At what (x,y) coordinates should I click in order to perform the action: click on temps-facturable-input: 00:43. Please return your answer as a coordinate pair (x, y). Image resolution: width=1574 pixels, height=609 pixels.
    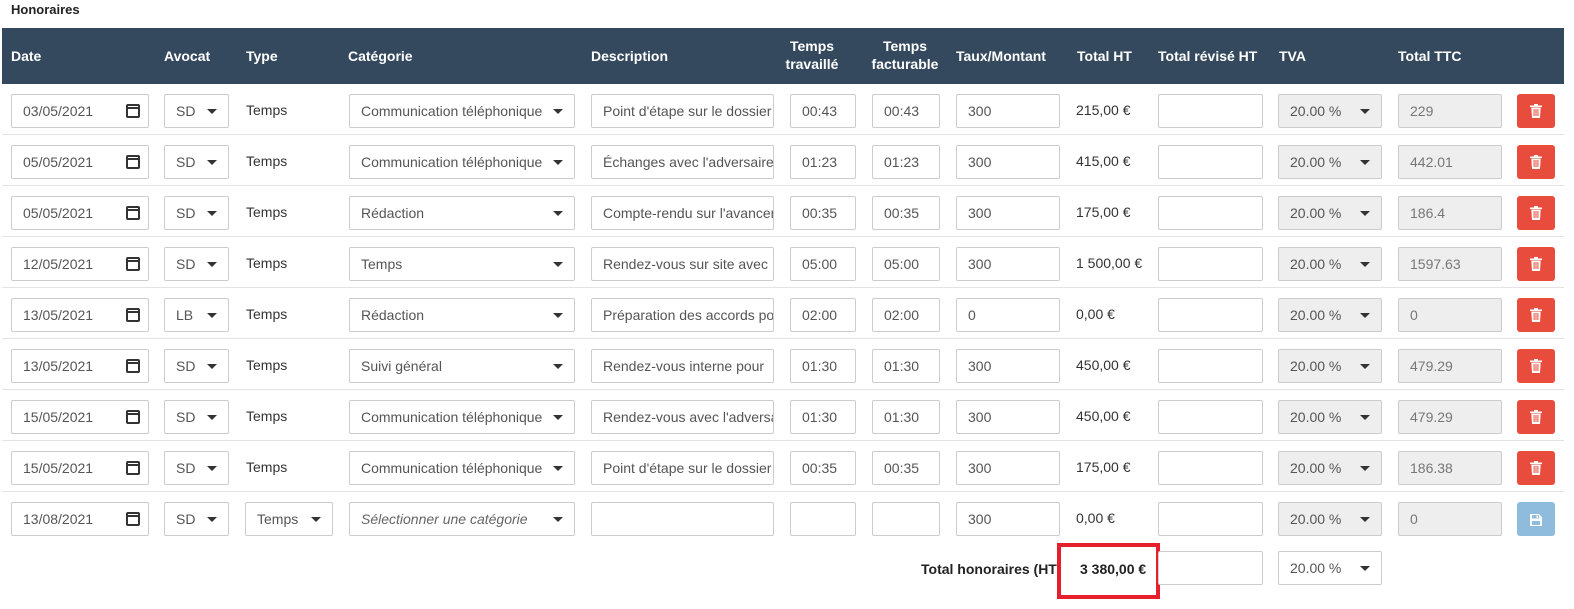
    Looking at the image, I should click on (906, 111).